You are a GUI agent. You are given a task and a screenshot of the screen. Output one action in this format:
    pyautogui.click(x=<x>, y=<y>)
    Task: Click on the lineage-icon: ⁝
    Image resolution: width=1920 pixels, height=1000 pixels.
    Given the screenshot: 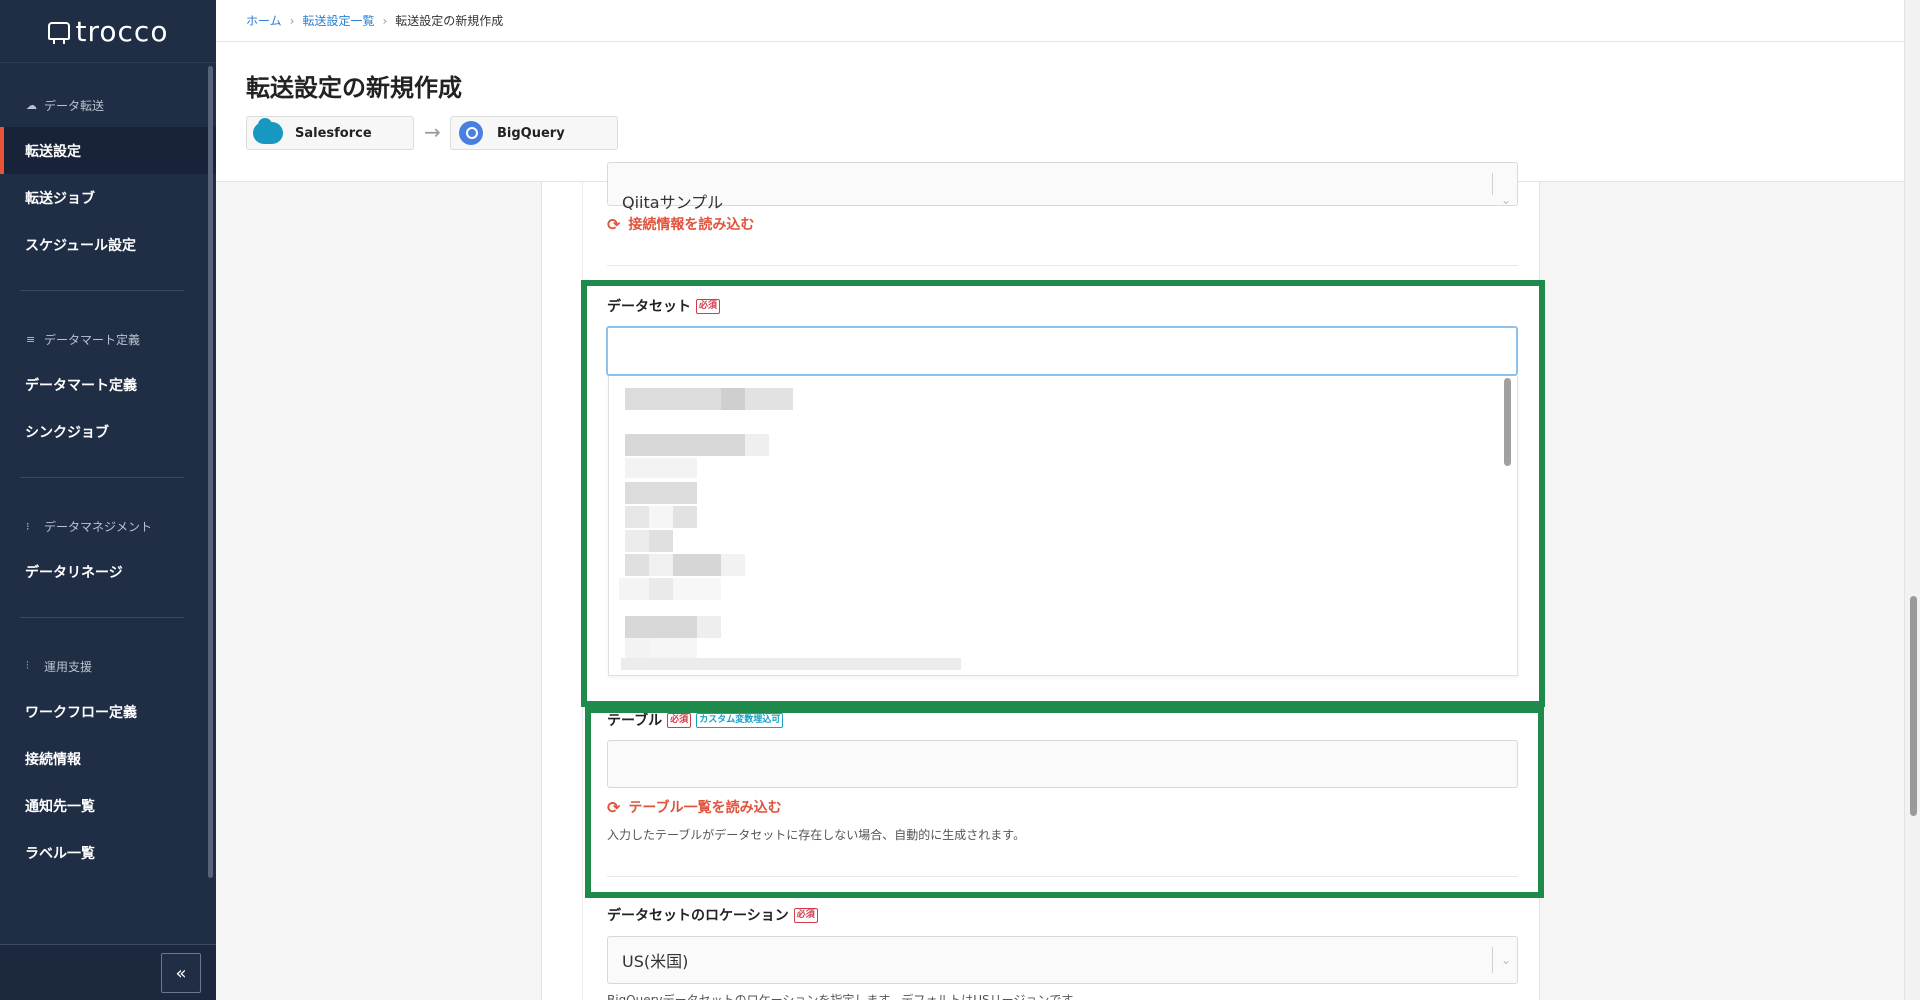 What is the action you would take?
    pyautogui.click(x=28, y=526)
    